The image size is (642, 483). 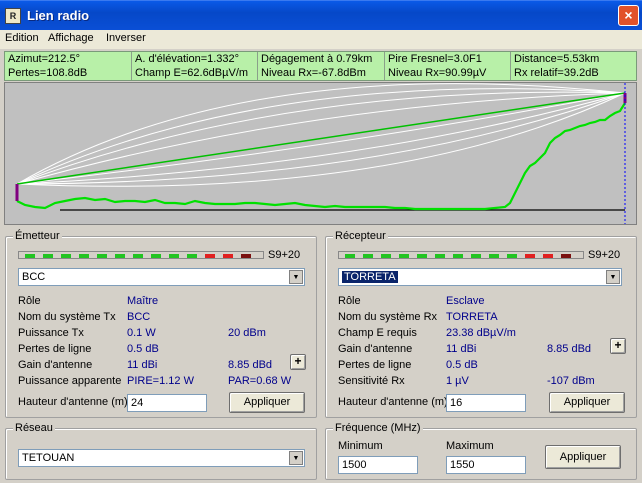 What do you see at coordinates (321, 39) in the screenshot?
I see `menu-bar: Edition Affichage Inverser` at bounding box center [321, 39].